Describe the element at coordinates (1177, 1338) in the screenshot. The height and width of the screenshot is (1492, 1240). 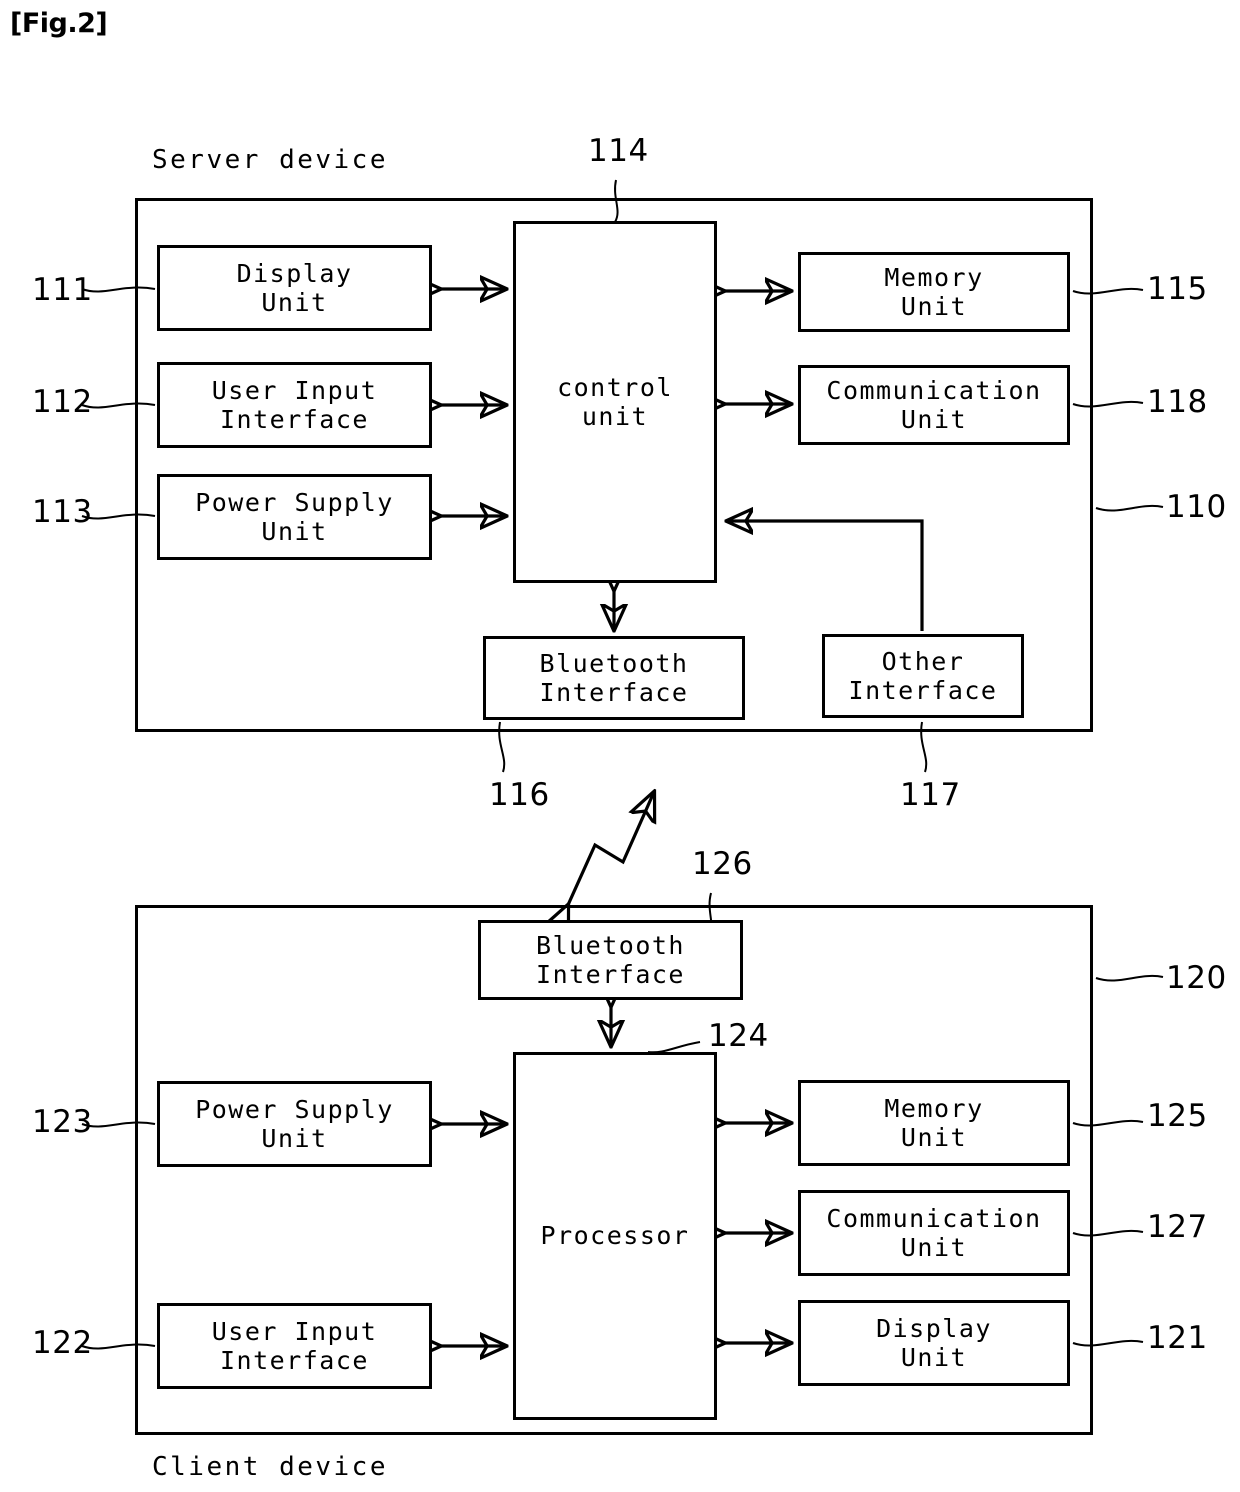
I see `ref-121: 121` at that location.